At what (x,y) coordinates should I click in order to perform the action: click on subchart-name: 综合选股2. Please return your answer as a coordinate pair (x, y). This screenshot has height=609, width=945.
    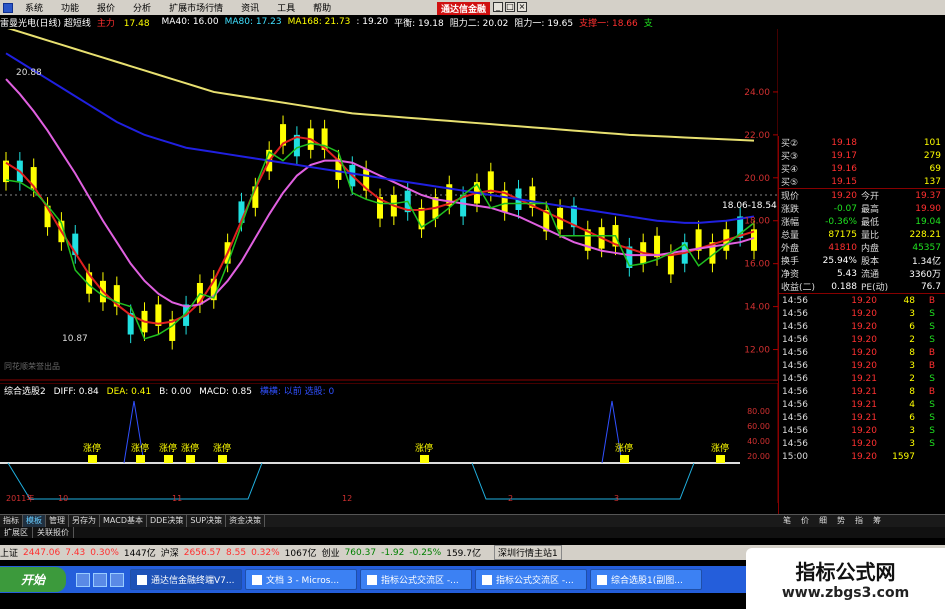
    Looking at the image, I should click on (25, 392).